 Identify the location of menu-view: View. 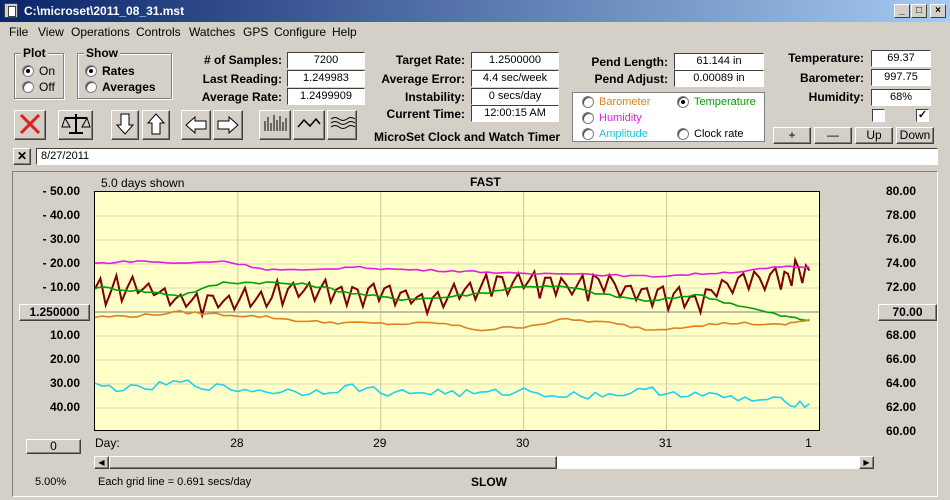
(51, 32).